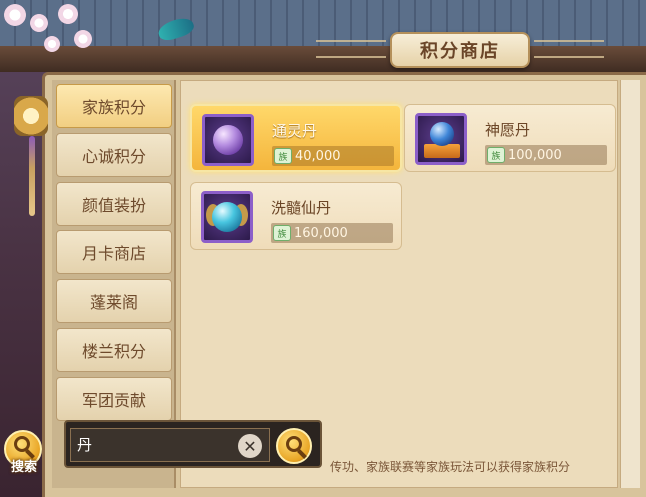 This screenshot has width=646, height=497. I want to click on item-price: 100,000, so click(535, 155).